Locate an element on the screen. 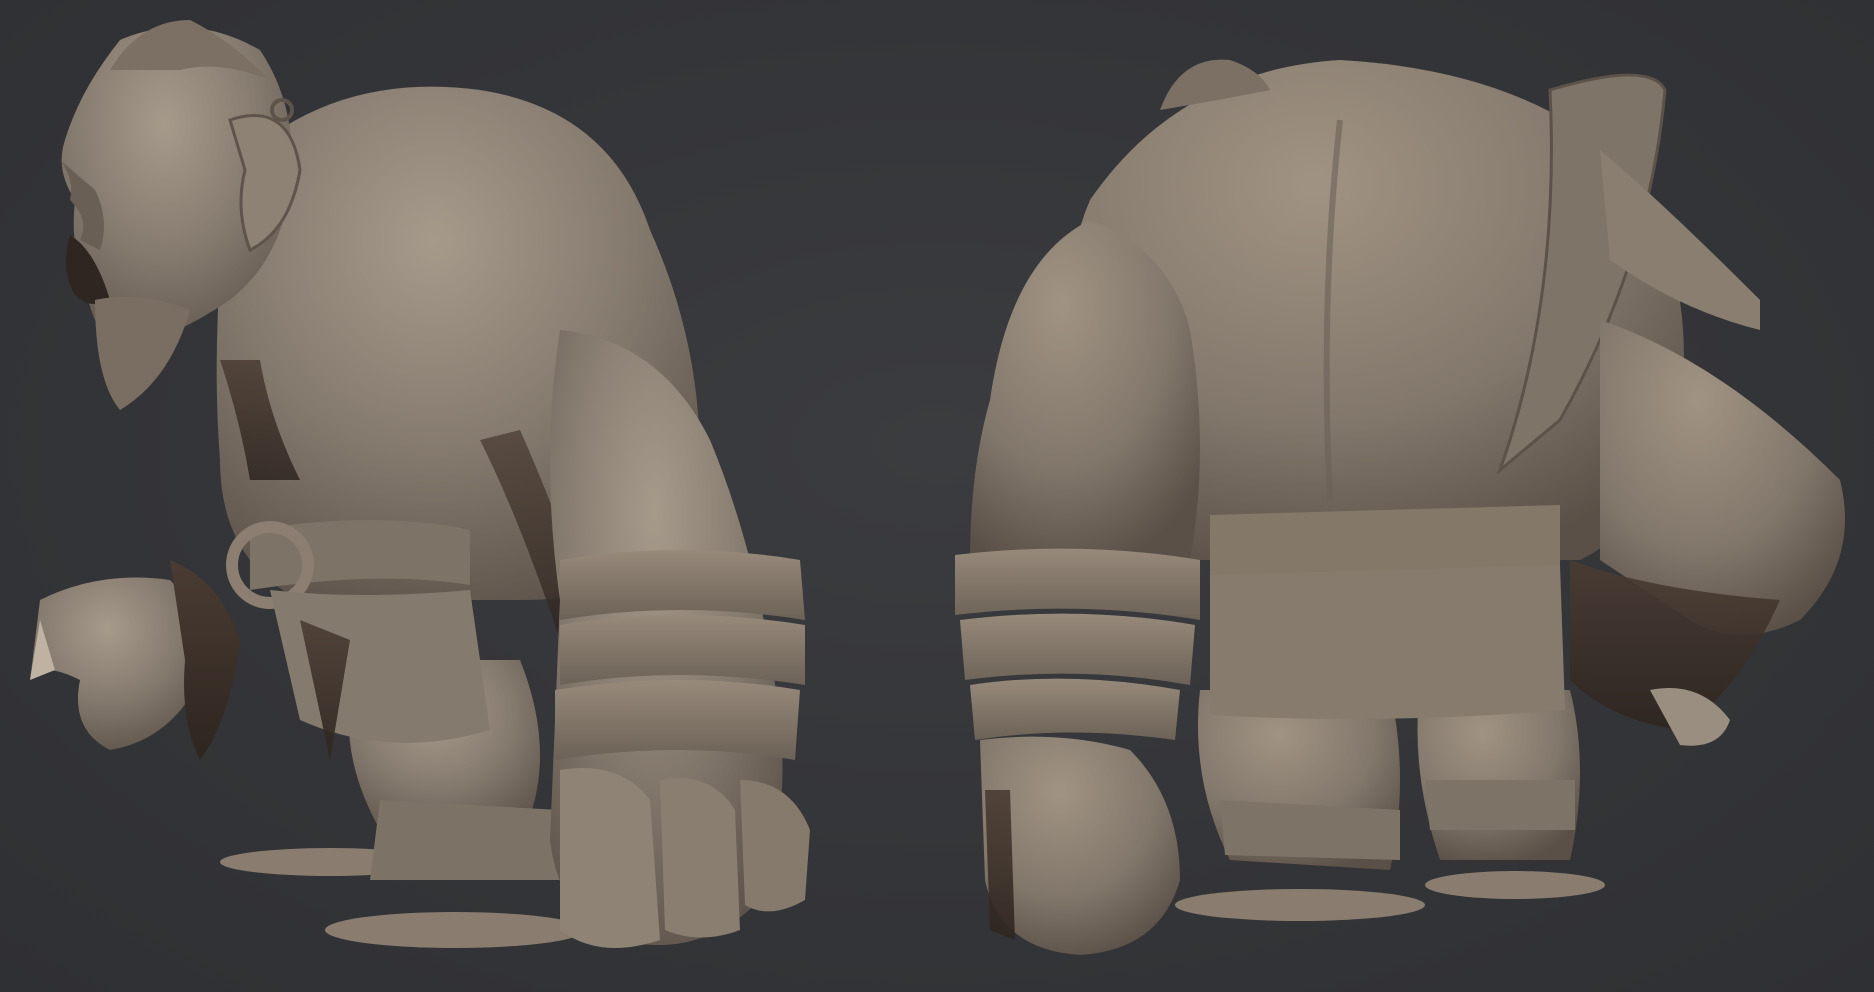 Image resolution: width=1874 pixels, height=992 pixels. back-leg-wrap-left is located at coordinates (1310, 830).